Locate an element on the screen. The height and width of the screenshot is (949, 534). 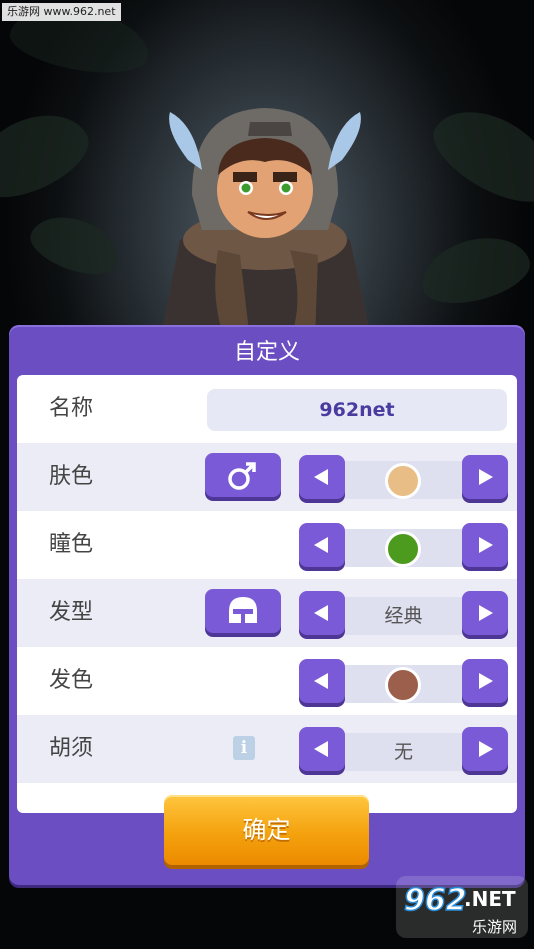
skin-prev-button is located at coordinates (322, 477).